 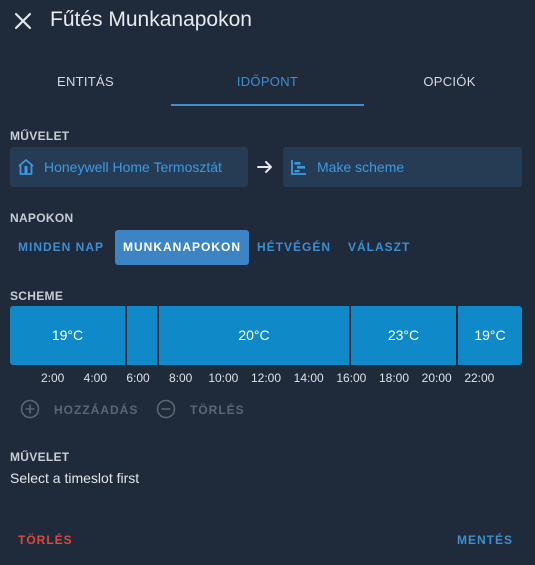 I want to click on scheme-segment: 20°C, so click(x=254, y=335).